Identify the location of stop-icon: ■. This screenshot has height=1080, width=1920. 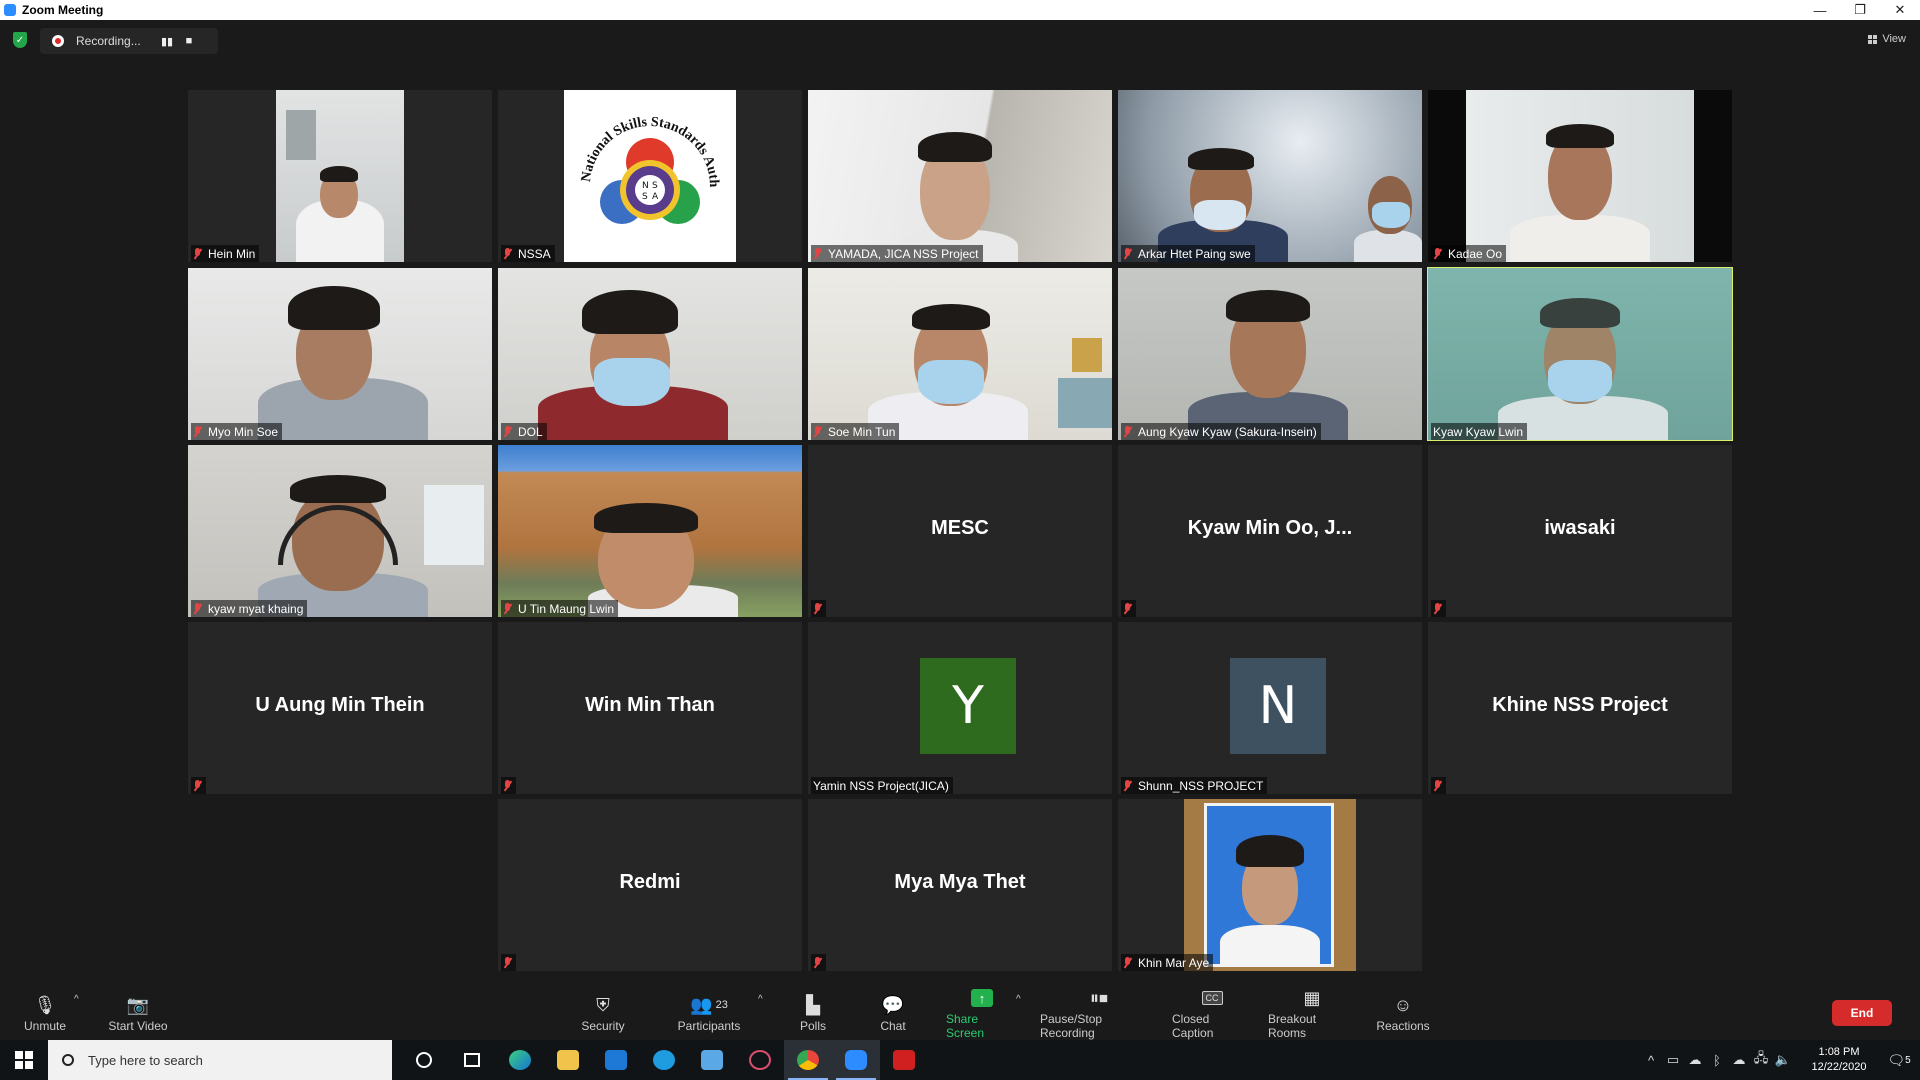
(189, 41).